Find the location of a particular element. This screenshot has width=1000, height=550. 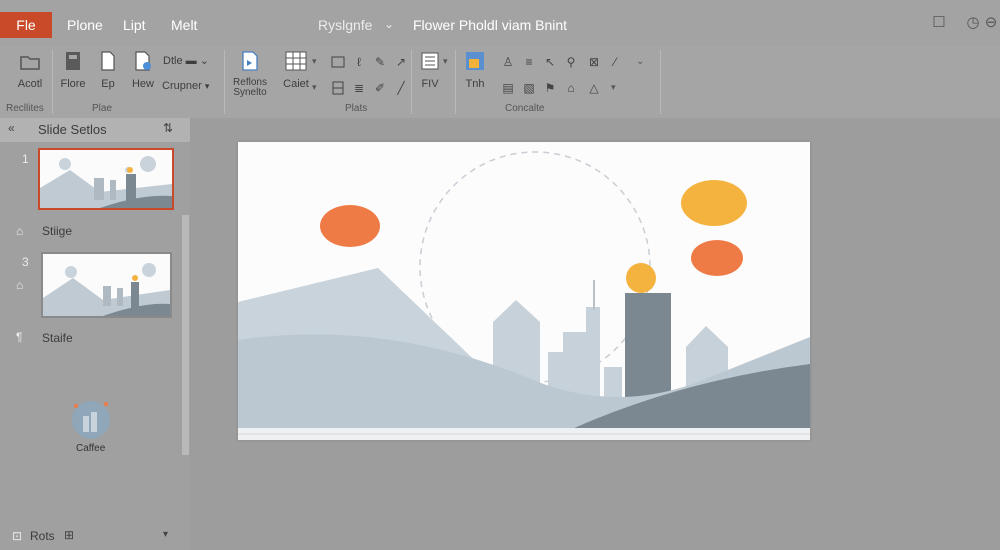

caffee-thumbnail is located at coordinates (91, 419).